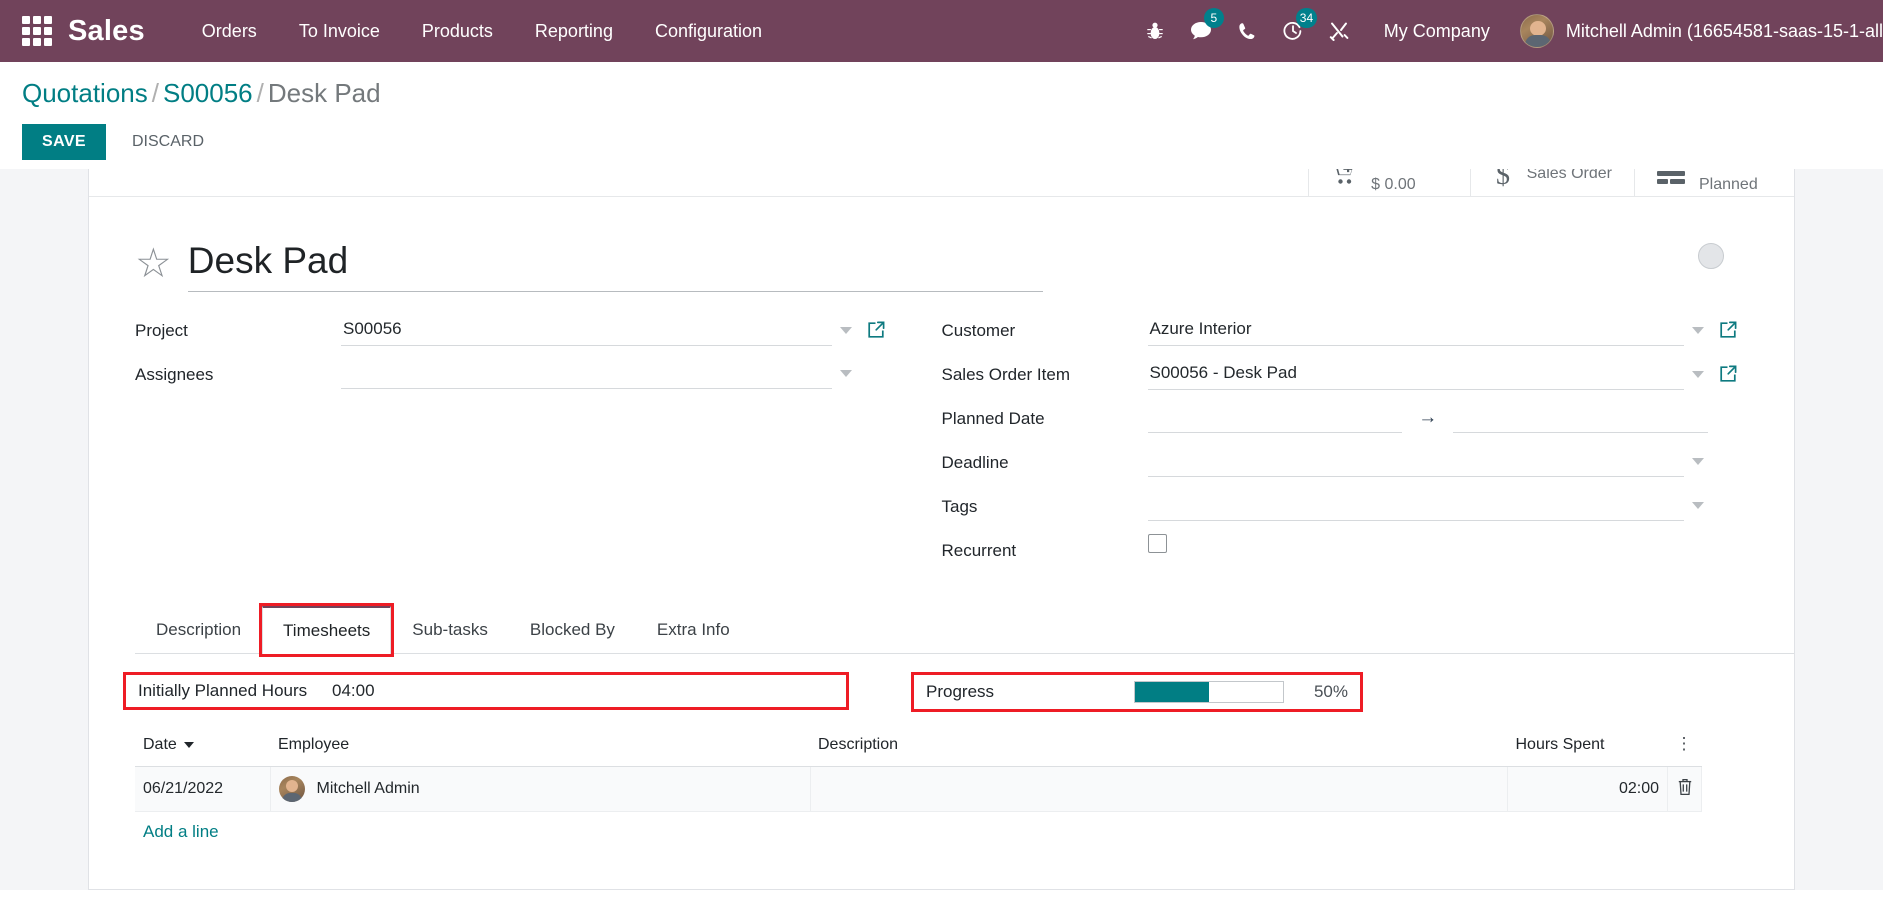  I want to click on chat-icon: 5, so click(1201, 31).